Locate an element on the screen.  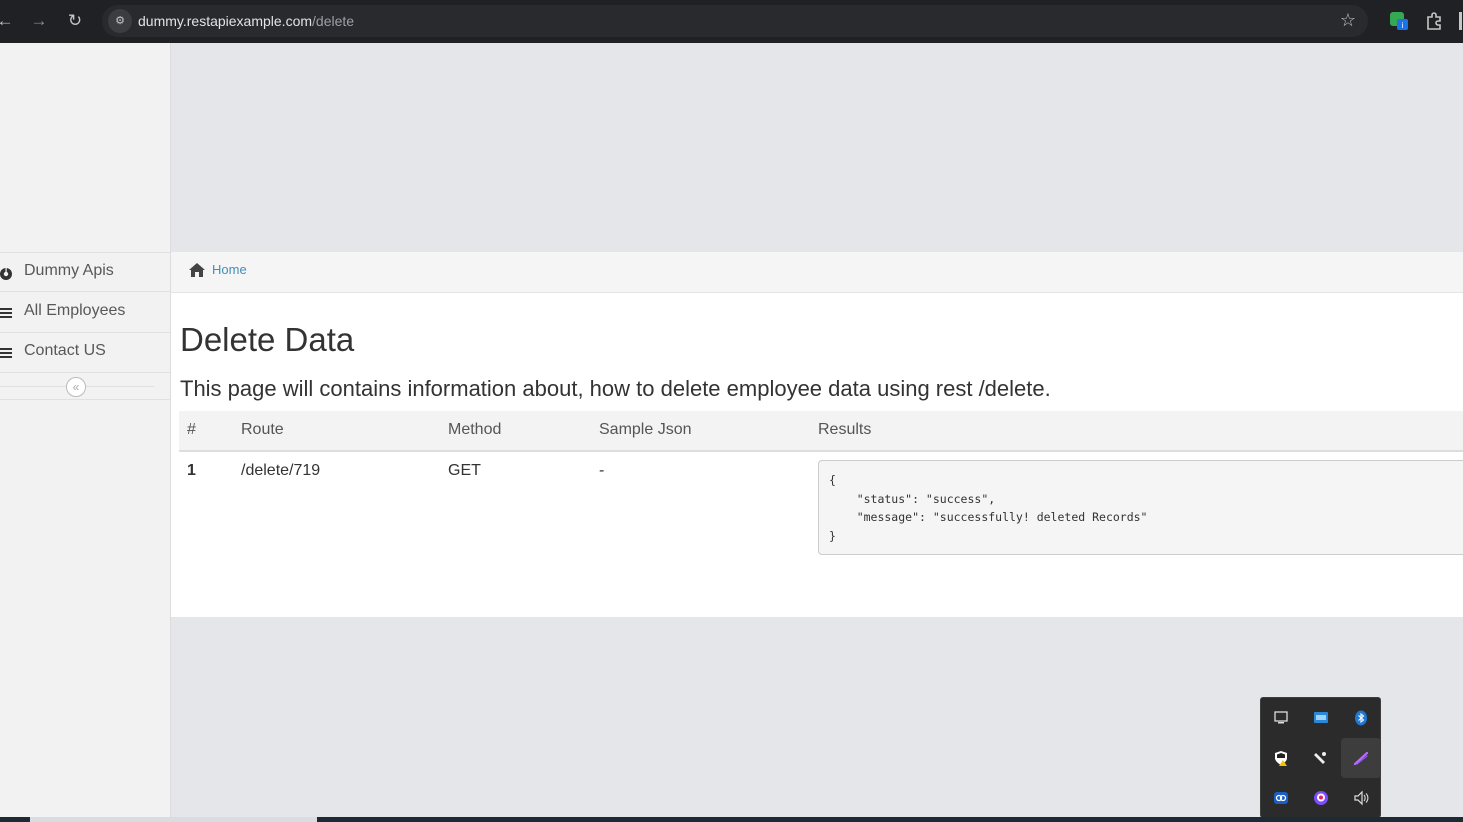
home-icon is located at coordinates (197, 270).